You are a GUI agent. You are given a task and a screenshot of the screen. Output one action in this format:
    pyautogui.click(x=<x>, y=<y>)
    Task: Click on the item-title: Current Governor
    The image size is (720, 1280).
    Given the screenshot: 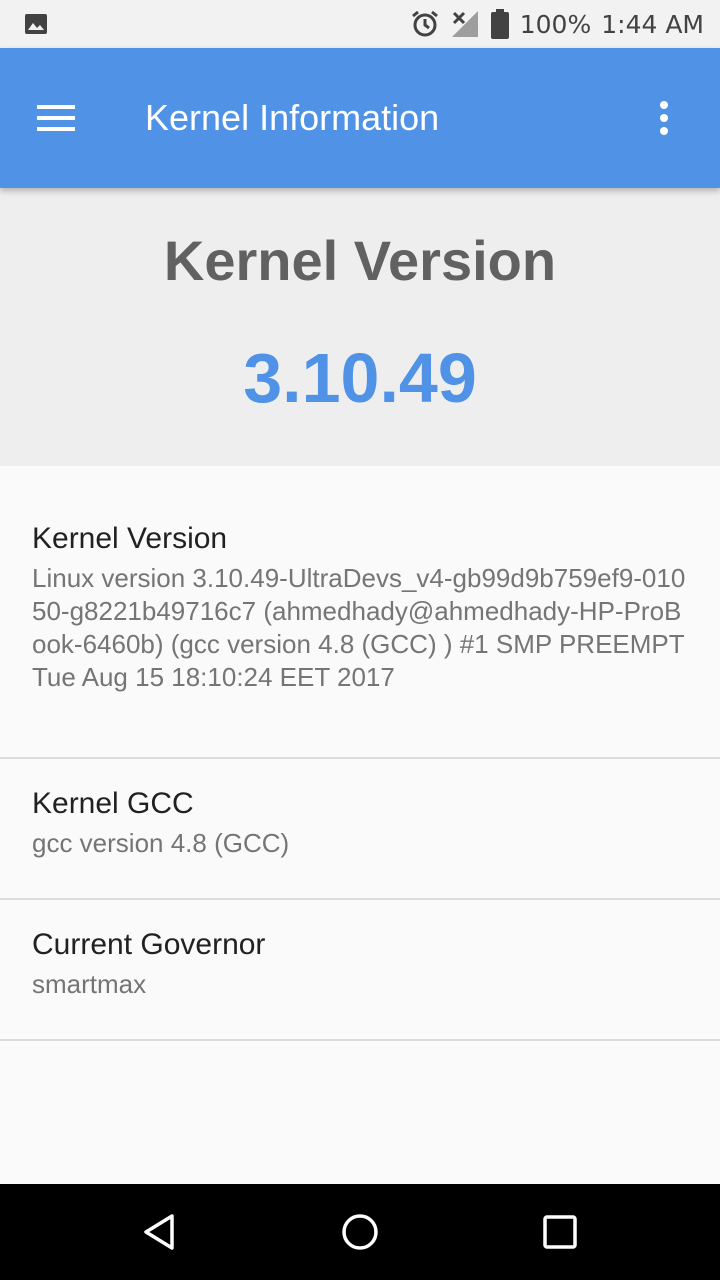 What is the action you would take?
    pyautogui.click(x=149, y=944)
    